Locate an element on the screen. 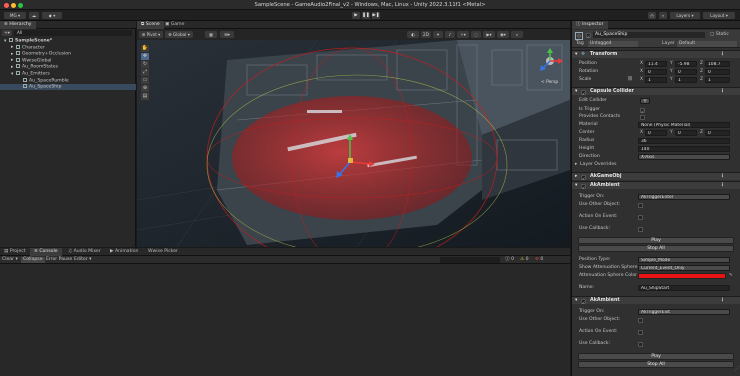 This screenshot has width=740, height=376. collapse-button: Collapse is located at coordinates (33, 260).